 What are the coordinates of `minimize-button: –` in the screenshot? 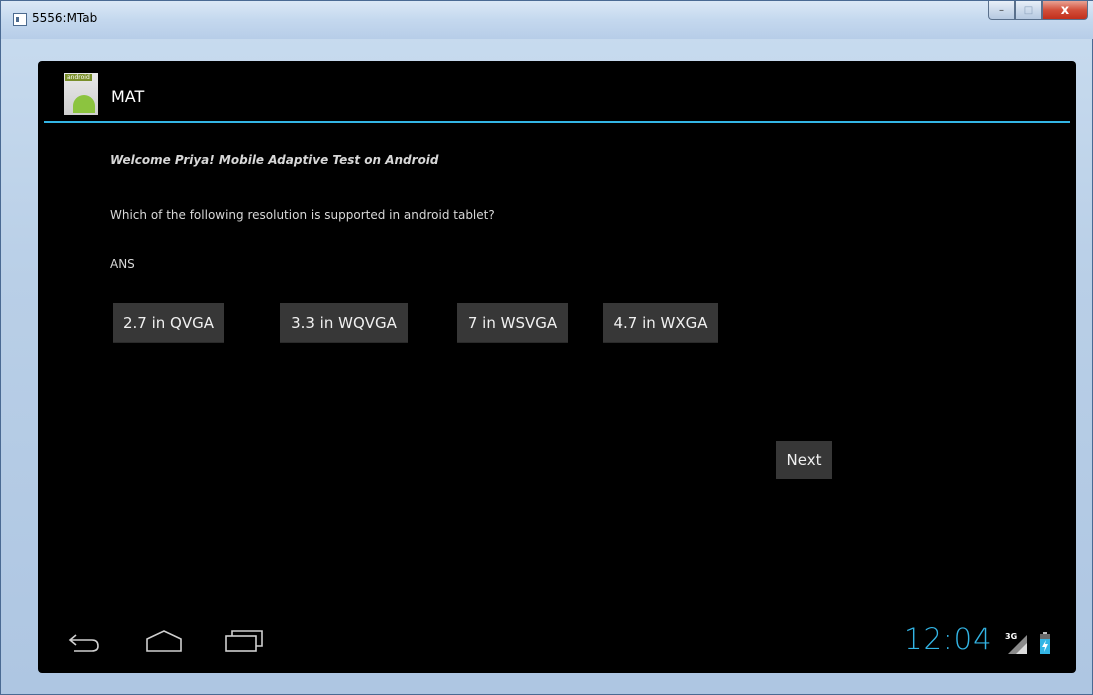 It's located at (1001, 10).